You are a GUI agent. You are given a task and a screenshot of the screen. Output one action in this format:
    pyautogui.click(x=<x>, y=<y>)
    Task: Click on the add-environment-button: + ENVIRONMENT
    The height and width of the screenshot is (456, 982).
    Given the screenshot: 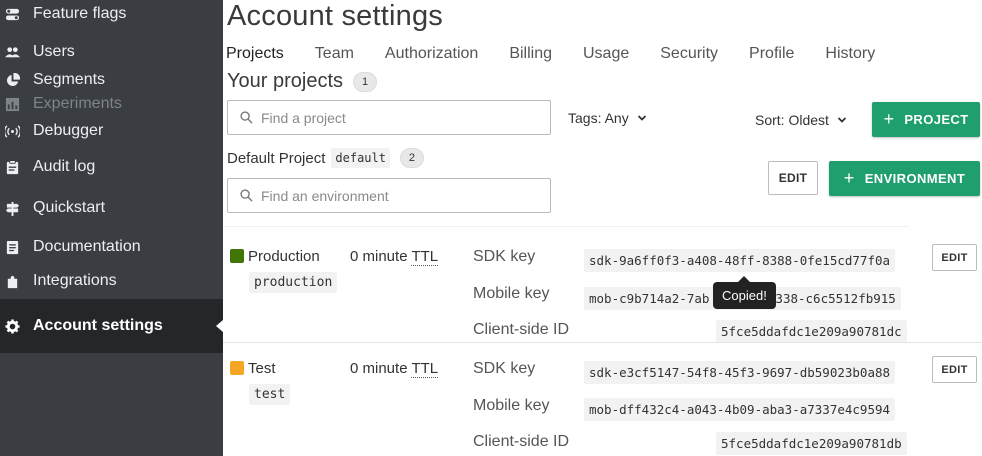 What is the action you would take?
    pyautogui.click(x=904, y=178)
    